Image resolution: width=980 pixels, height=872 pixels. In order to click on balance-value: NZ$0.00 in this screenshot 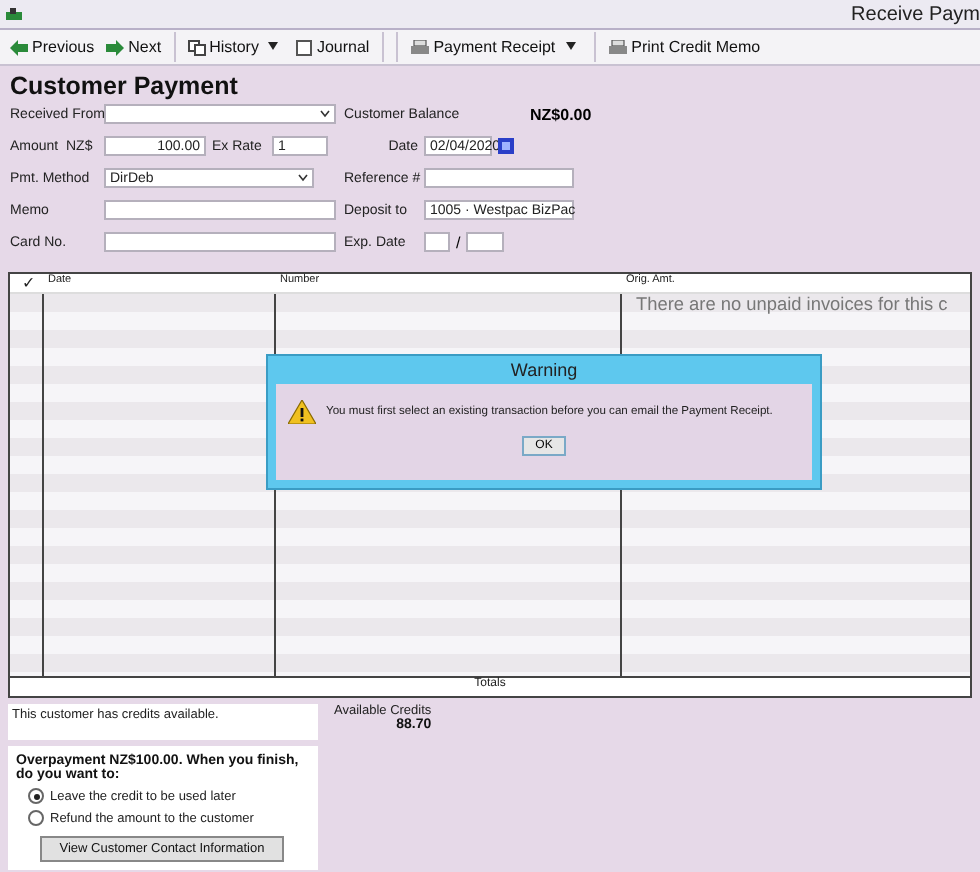, I will do `click(561, 114)`.